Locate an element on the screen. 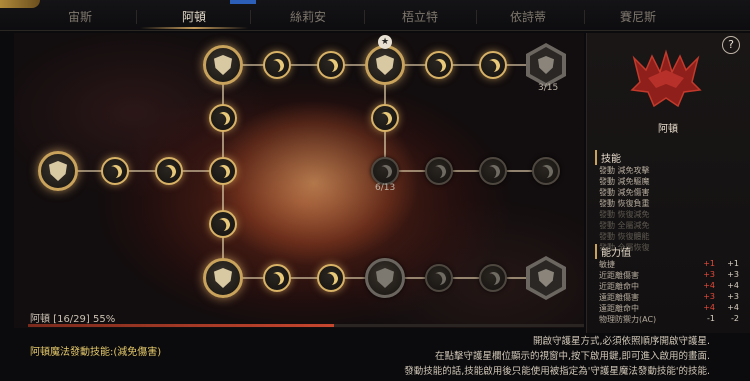  progress-label: 阿頓 [16/29] 55% is located at coordinates (73, 319).